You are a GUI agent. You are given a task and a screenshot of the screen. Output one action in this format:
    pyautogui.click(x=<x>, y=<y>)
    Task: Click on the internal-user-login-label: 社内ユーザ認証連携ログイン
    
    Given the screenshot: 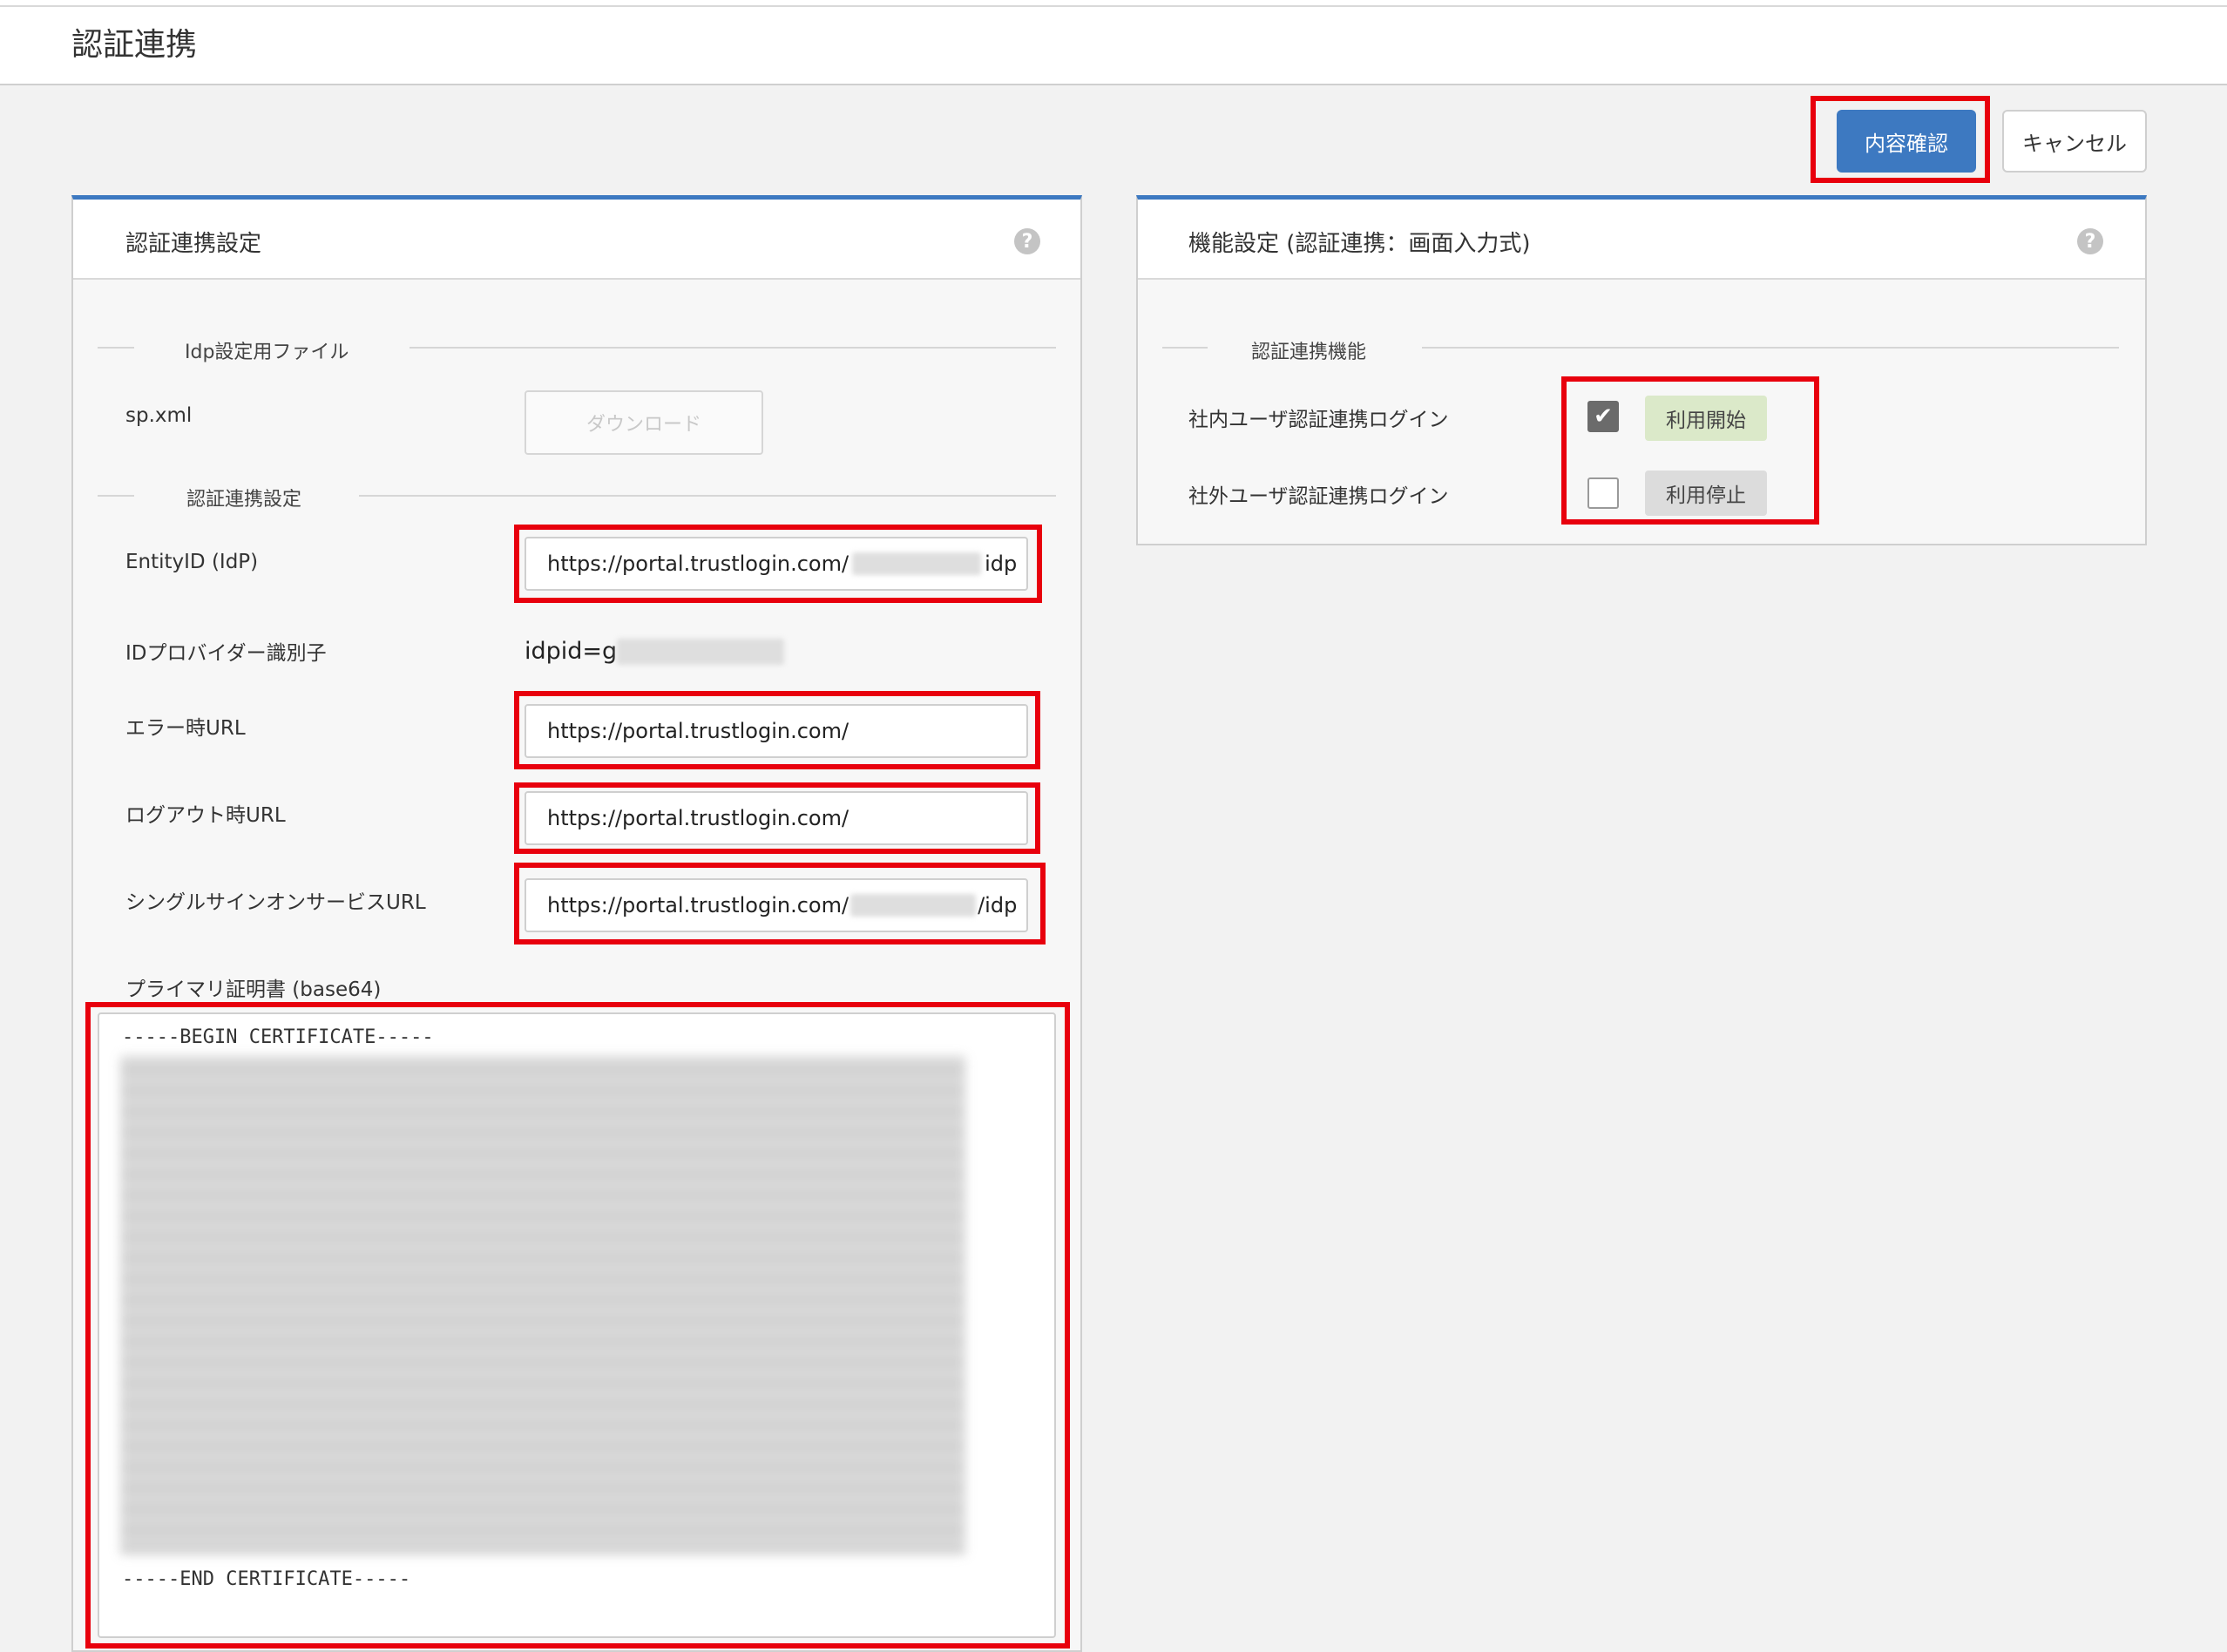 What is the action you would take?
    pyautogui.click(x=1318, y=420)
    